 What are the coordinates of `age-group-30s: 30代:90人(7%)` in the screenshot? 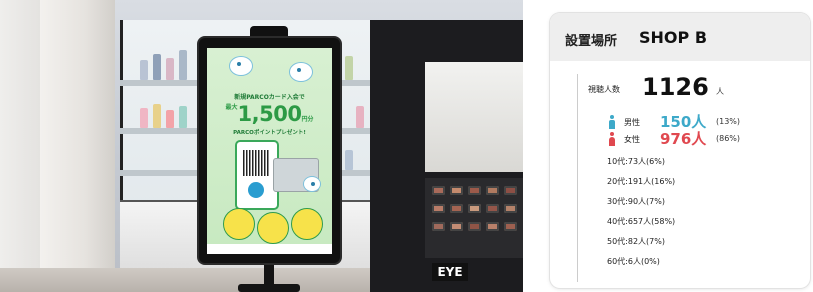 It's located at (636, 201).